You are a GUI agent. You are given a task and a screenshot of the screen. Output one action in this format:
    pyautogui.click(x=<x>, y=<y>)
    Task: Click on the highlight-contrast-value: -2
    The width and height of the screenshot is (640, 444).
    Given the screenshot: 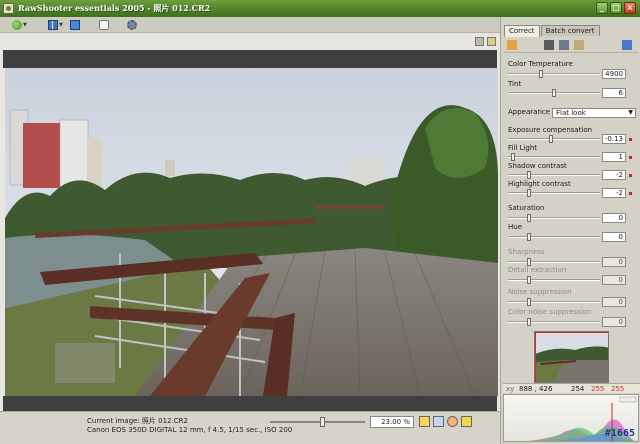 What is the action you would take?
    pyautogui.click(x=614, y=193)
    